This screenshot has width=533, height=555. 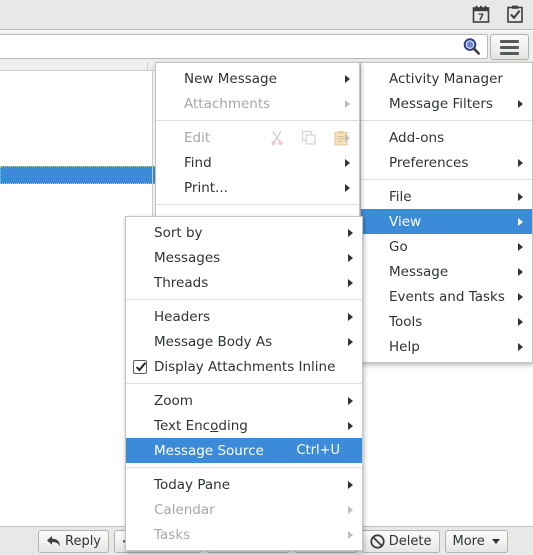 What do you see at coordinates (209, 450) in the screenshot?
I see `view-menu-item-message-source-label: Message Source` at bounding box center [209, 450].